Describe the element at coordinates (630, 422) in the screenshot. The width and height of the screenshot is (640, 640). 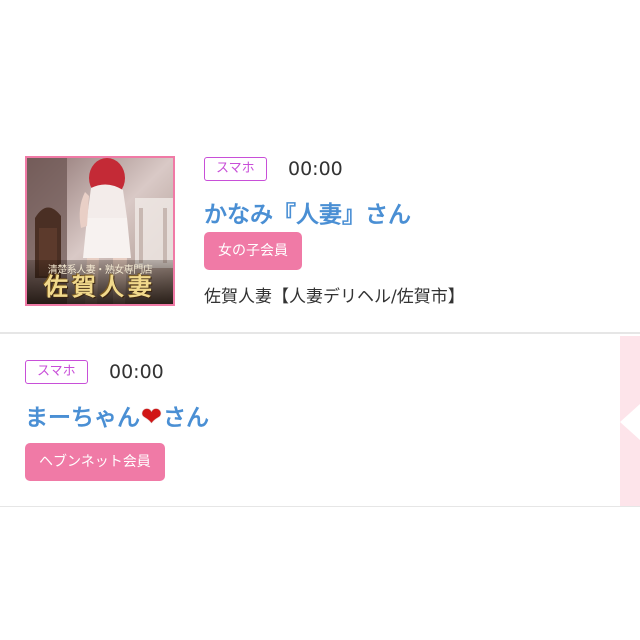
I see `accent-notch` at that location.